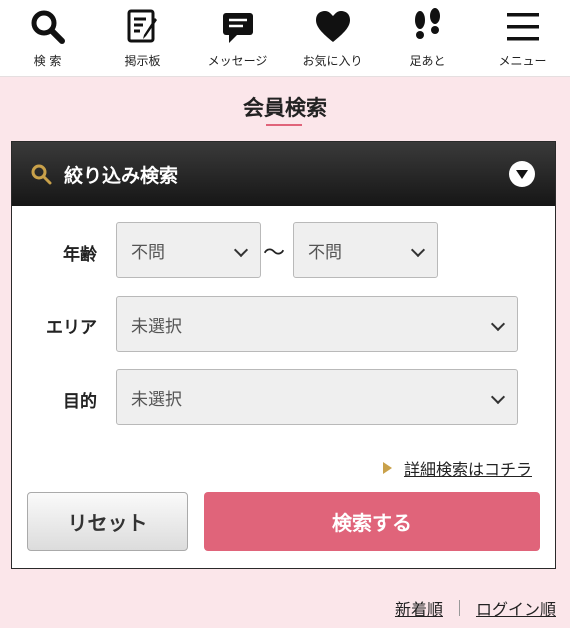 This screenshot has width=570, height=628. What do you see at coordinates (427, 61) in the screenshot?
I see `nav-footprint-label: 足あと` at bounding box center [427, 61].